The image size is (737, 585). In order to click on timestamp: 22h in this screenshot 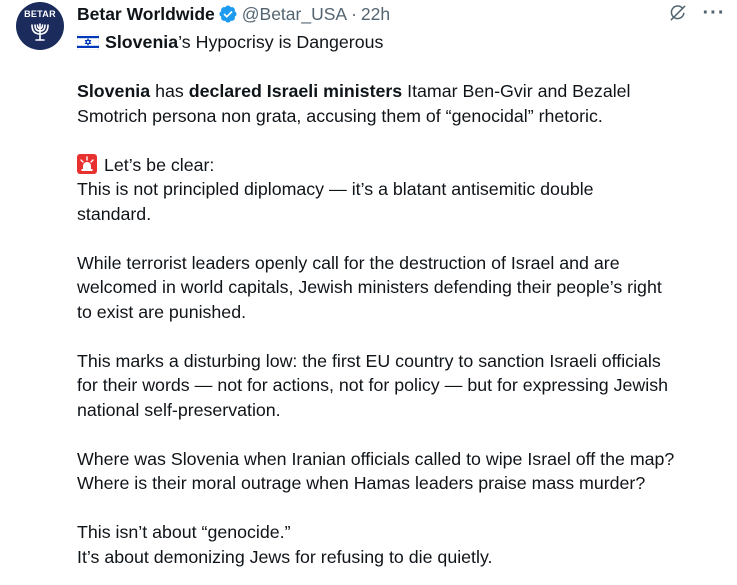, I will do `click(375, 14)`.